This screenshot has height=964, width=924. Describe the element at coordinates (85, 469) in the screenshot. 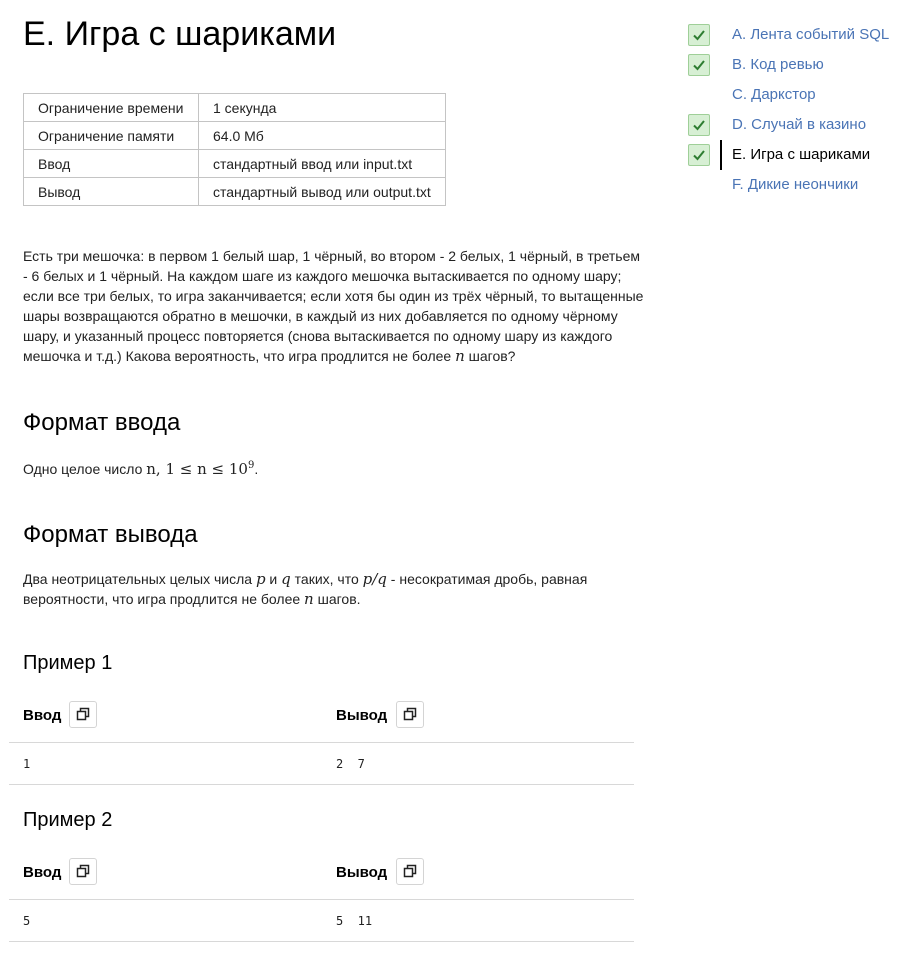

I see `input-format-prefix: Одно целое число` at that location.